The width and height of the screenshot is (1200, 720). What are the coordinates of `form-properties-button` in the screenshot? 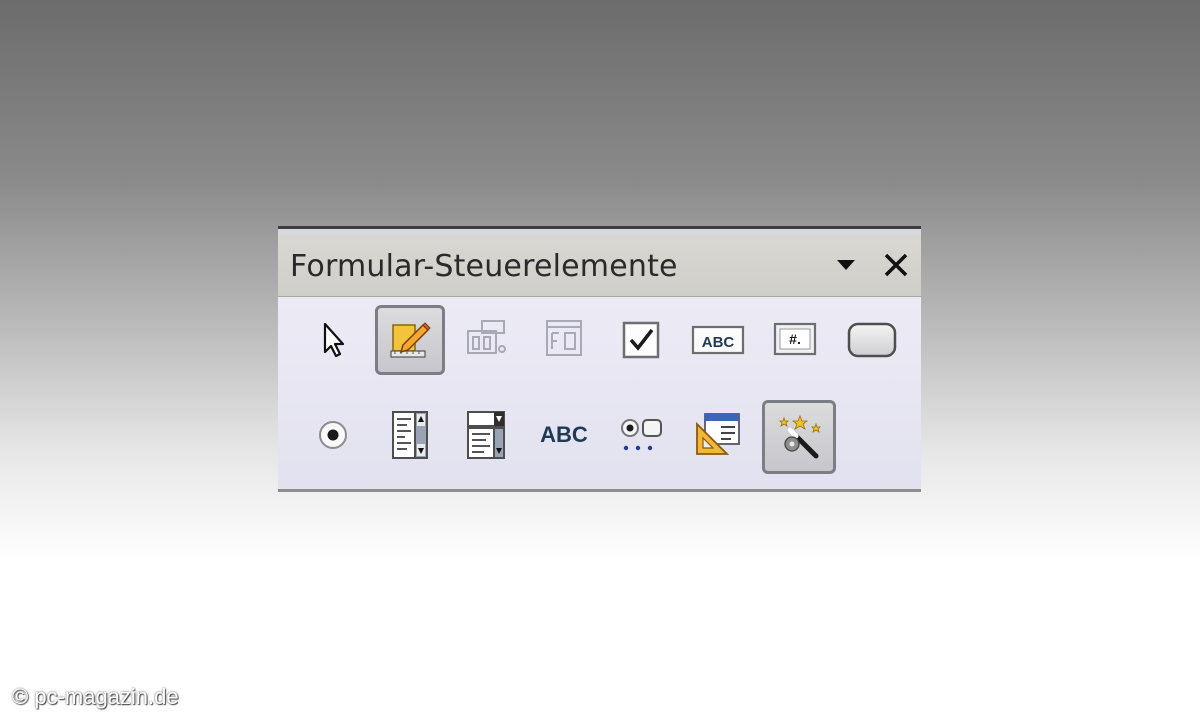 It's located at (564, 340).